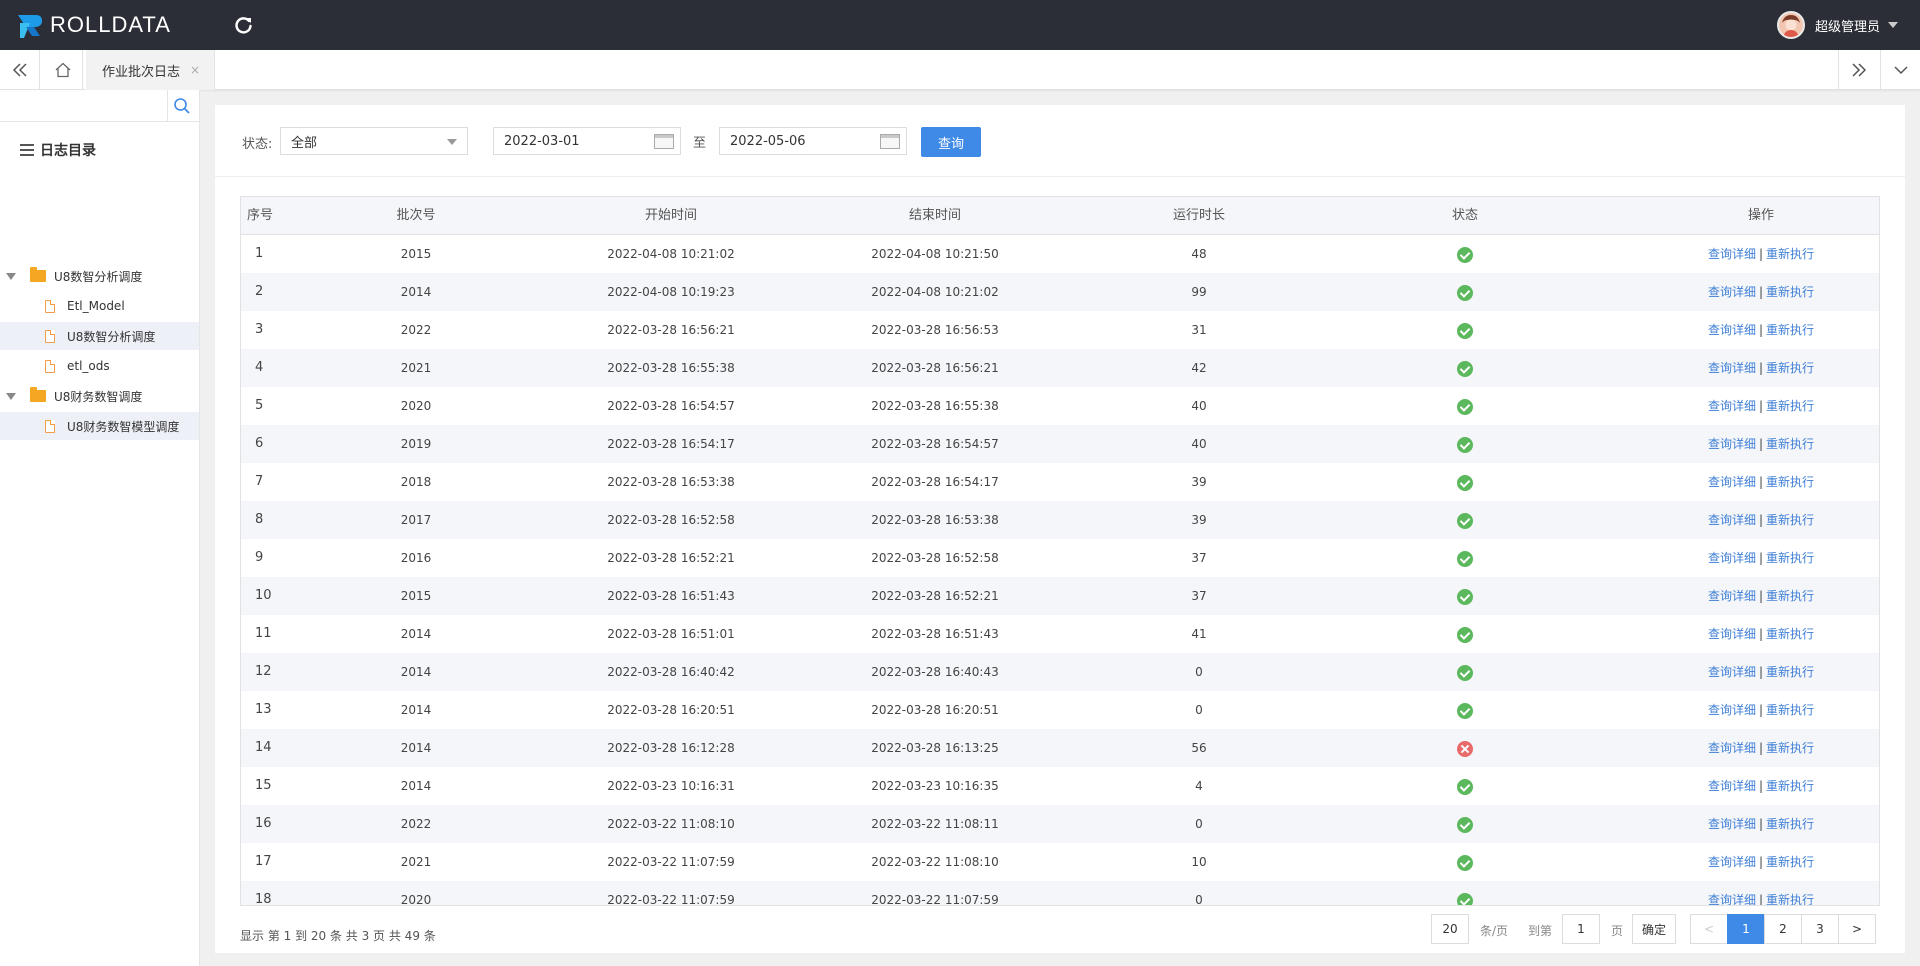 This screenshot has width=1920, height=966. I want to click on goto-page-input: 1, so click(1581, 929).